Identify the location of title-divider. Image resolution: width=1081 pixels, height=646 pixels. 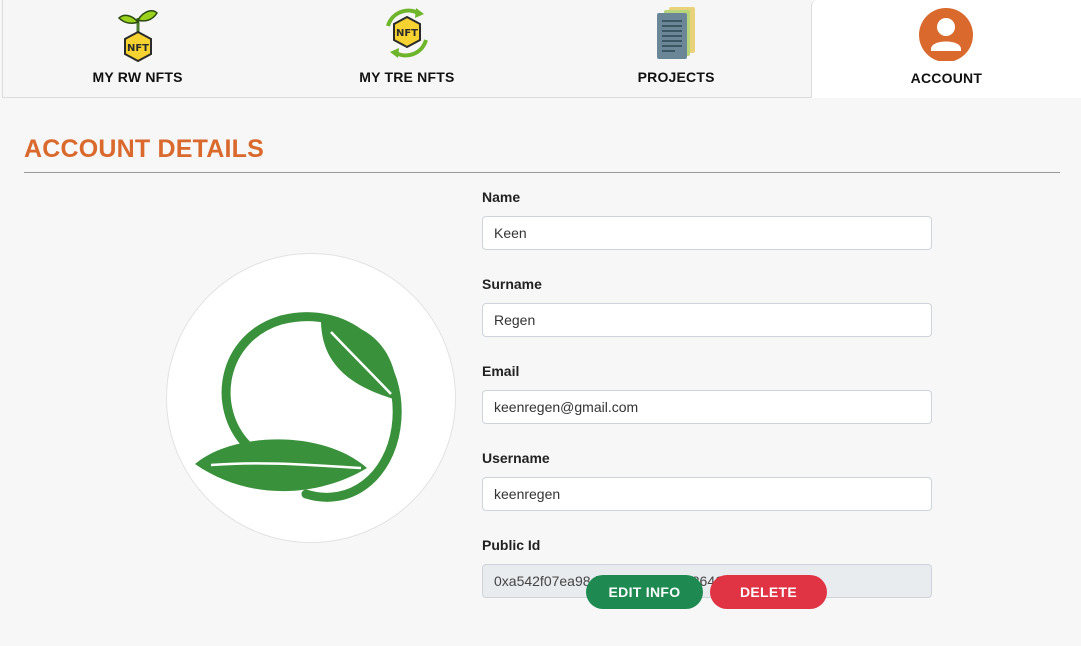
(542, 172).